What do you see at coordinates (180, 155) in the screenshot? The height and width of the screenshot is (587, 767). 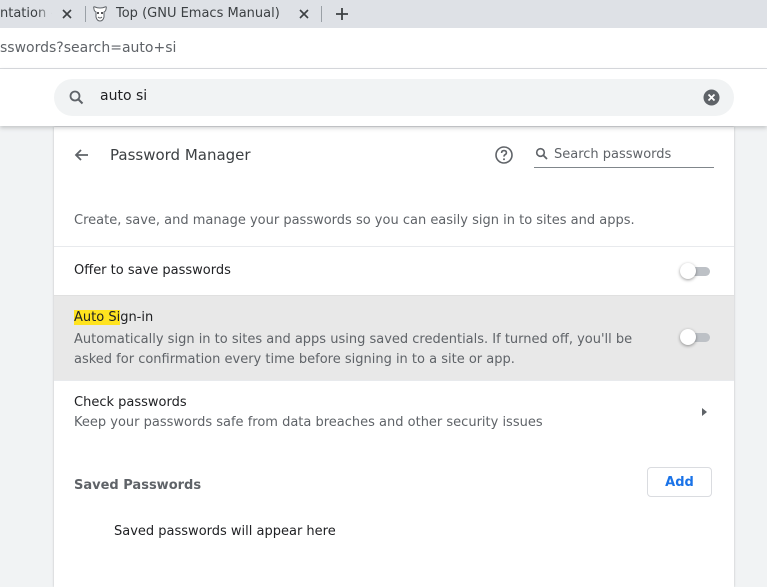 I see `page-title: Password Manager` at bounding box center [180, 155].